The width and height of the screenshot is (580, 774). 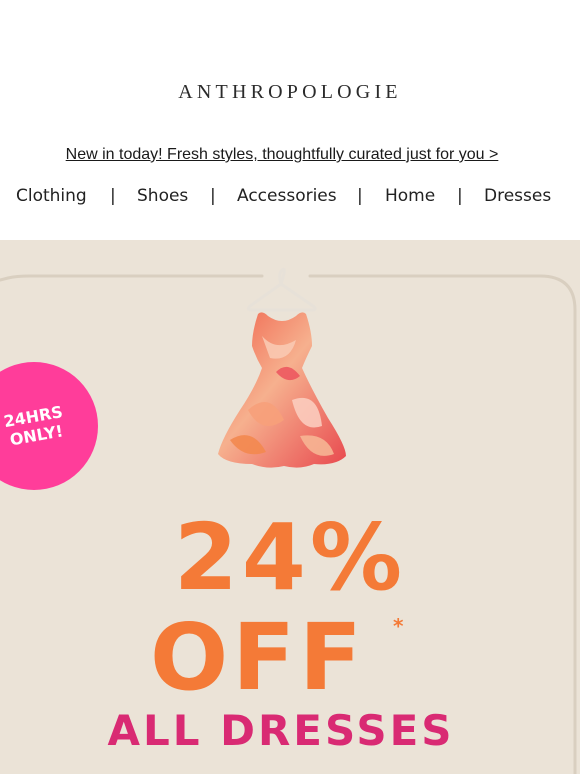 I want to click on nav-item-shoes: Shoes, so click(x=162, y=196).